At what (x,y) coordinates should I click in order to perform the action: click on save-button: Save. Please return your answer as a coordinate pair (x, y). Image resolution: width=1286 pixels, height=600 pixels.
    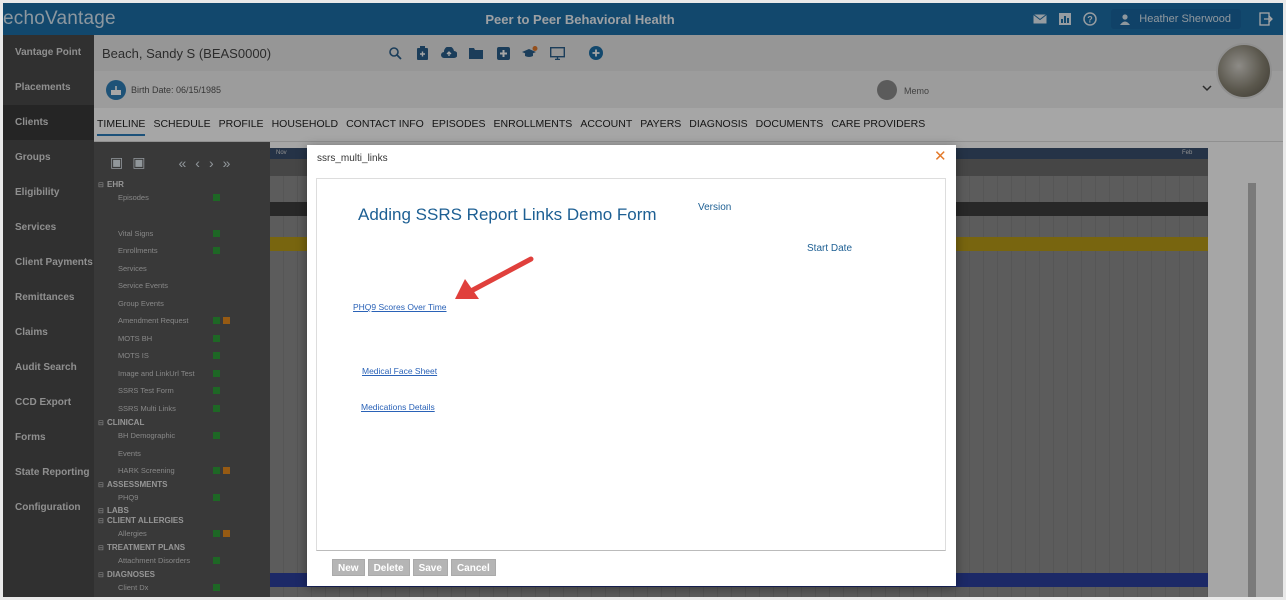
    Looking at the image, I should click on (430, 567).